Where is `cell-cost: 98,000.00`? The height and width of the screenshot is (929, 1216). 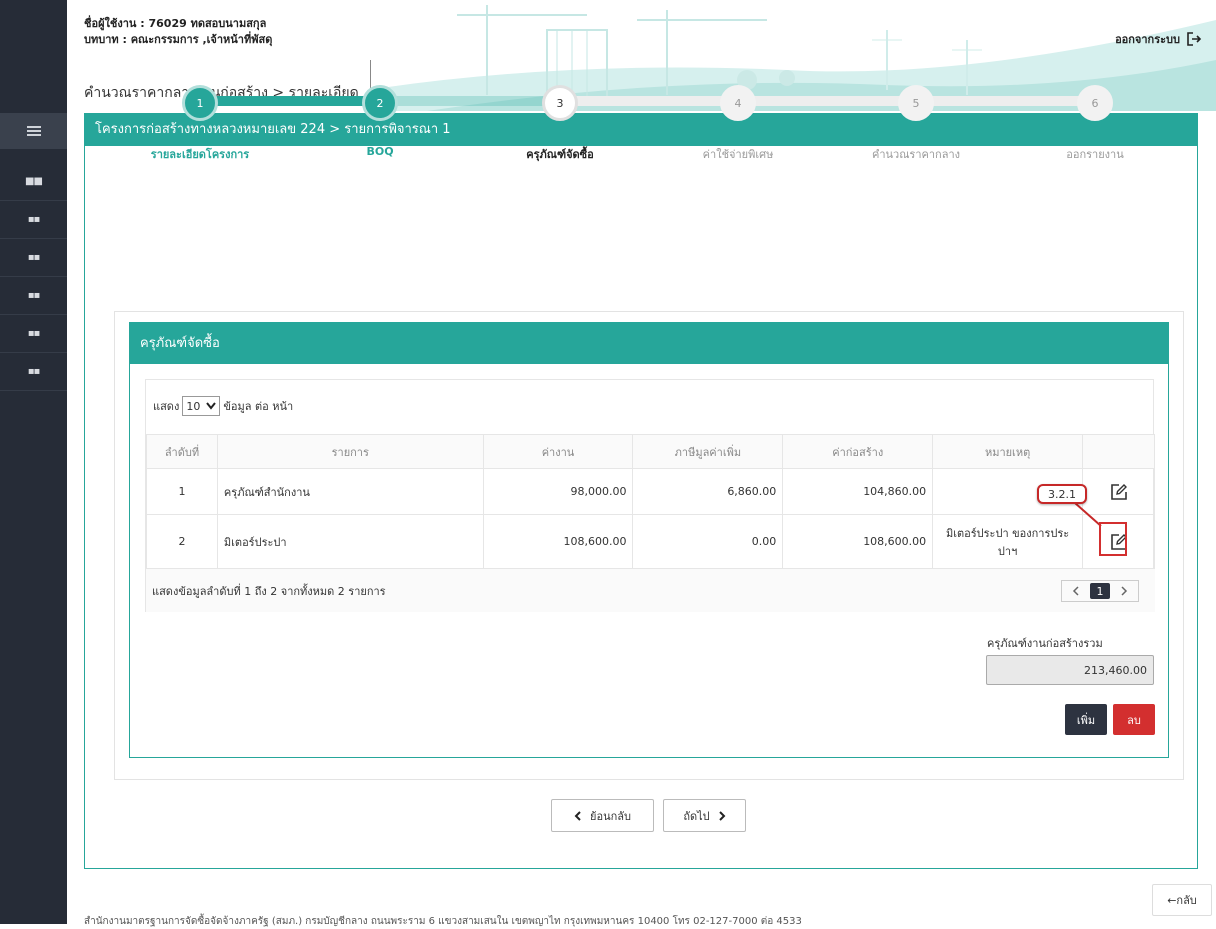 cell-cost: 98,000.00 is located at coordinates (558, 491).